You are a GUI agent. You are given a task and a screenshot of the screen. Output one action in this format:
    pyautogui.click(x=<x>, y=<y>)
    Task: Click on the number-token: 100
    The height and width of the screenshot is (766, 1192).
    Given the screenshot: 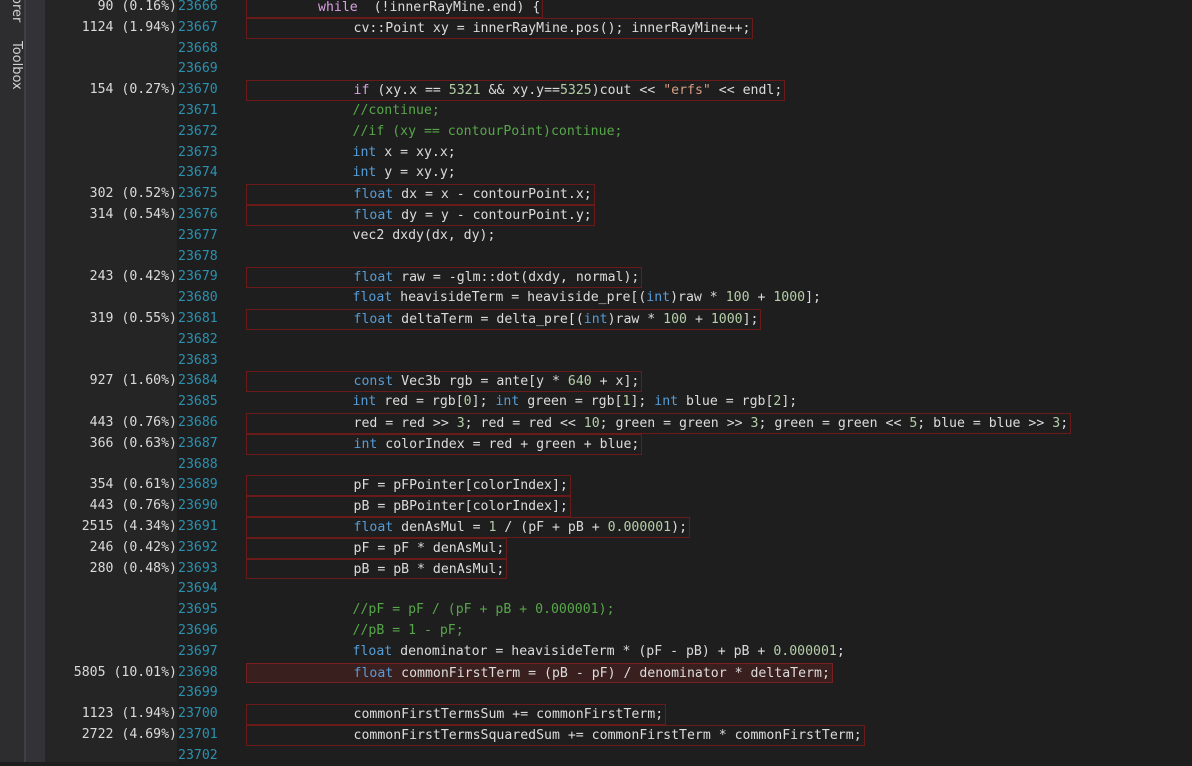 What is the action you would take?
    pyautogui.click(x=737, y=298)
    